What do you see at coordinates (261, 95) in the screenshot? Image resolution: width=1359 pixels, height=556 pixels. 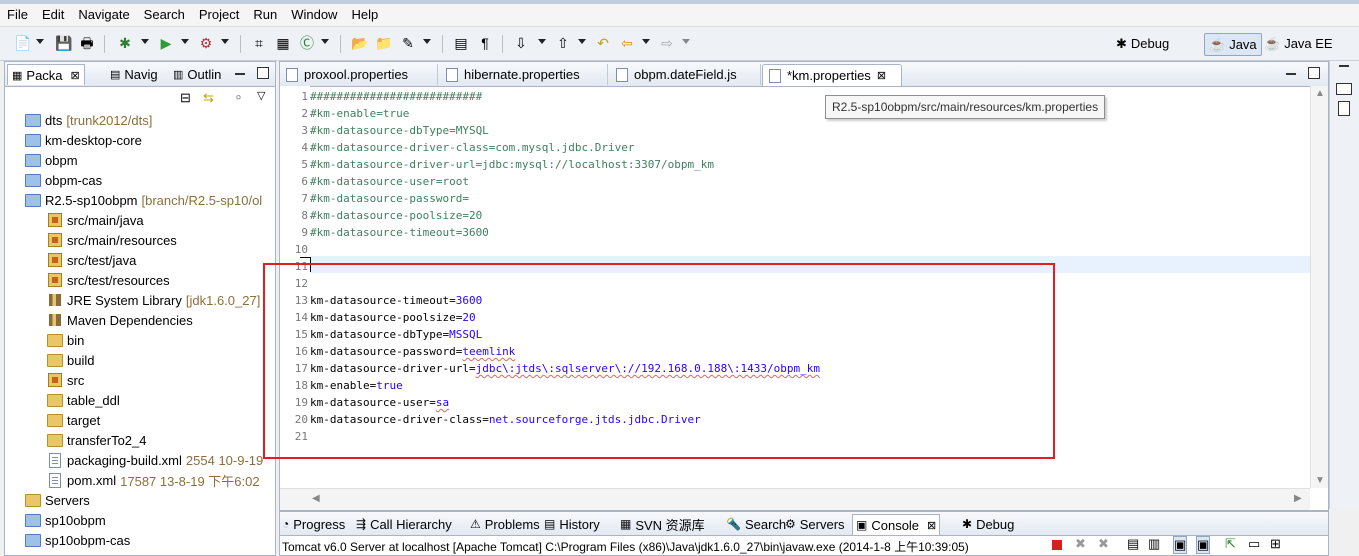 I see `view-menu-icon: ▽` at bounding box center [261, 95].